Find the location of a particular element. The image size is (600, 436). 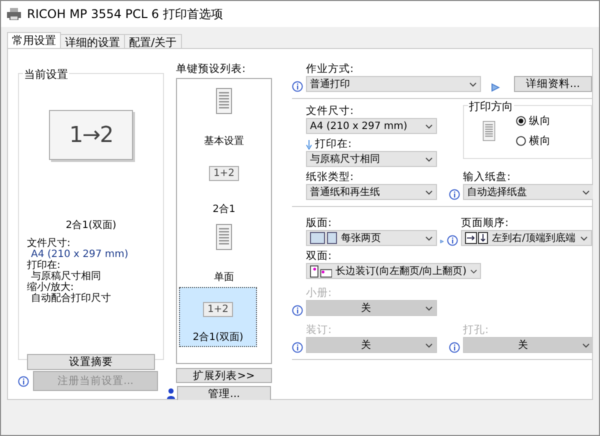

group-title: 打印方向 is located at coordinates (491, 106).